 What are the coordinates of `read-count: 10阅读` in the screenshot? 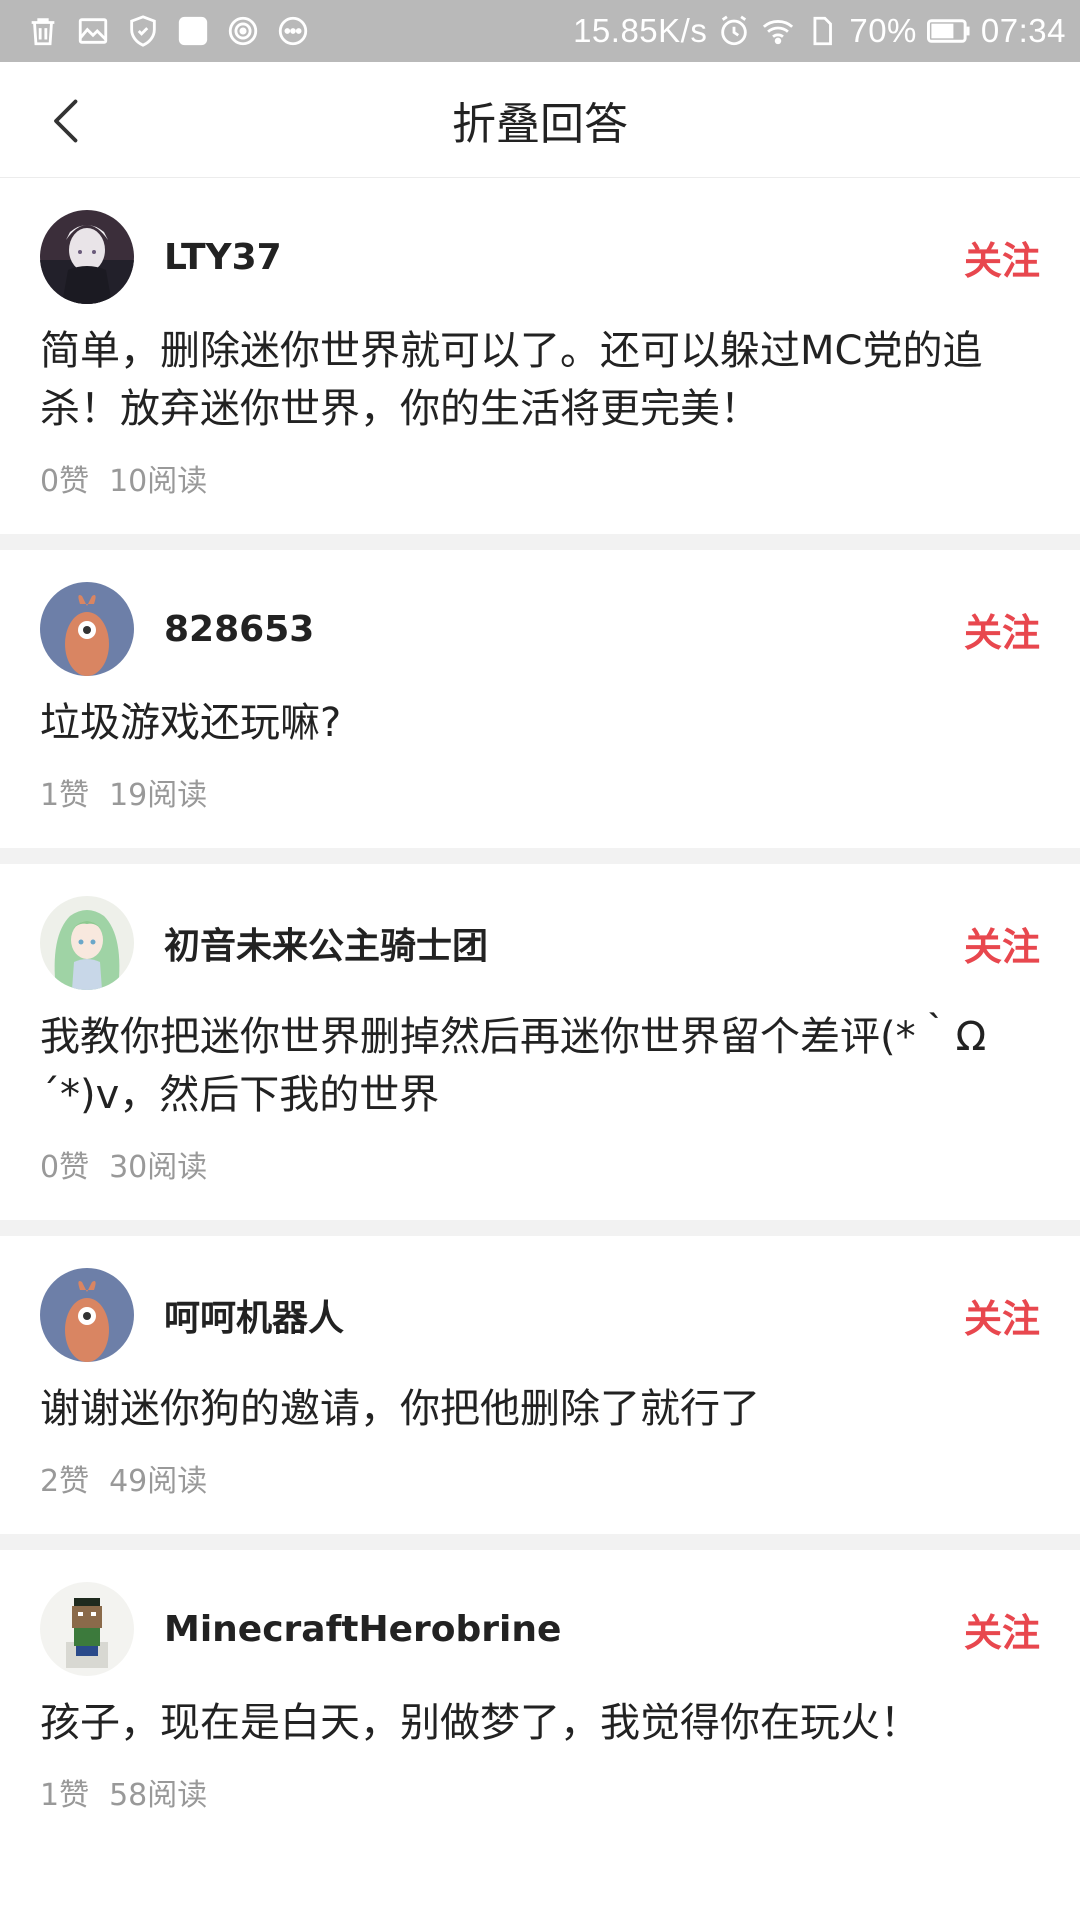 It's located at (158, 481).